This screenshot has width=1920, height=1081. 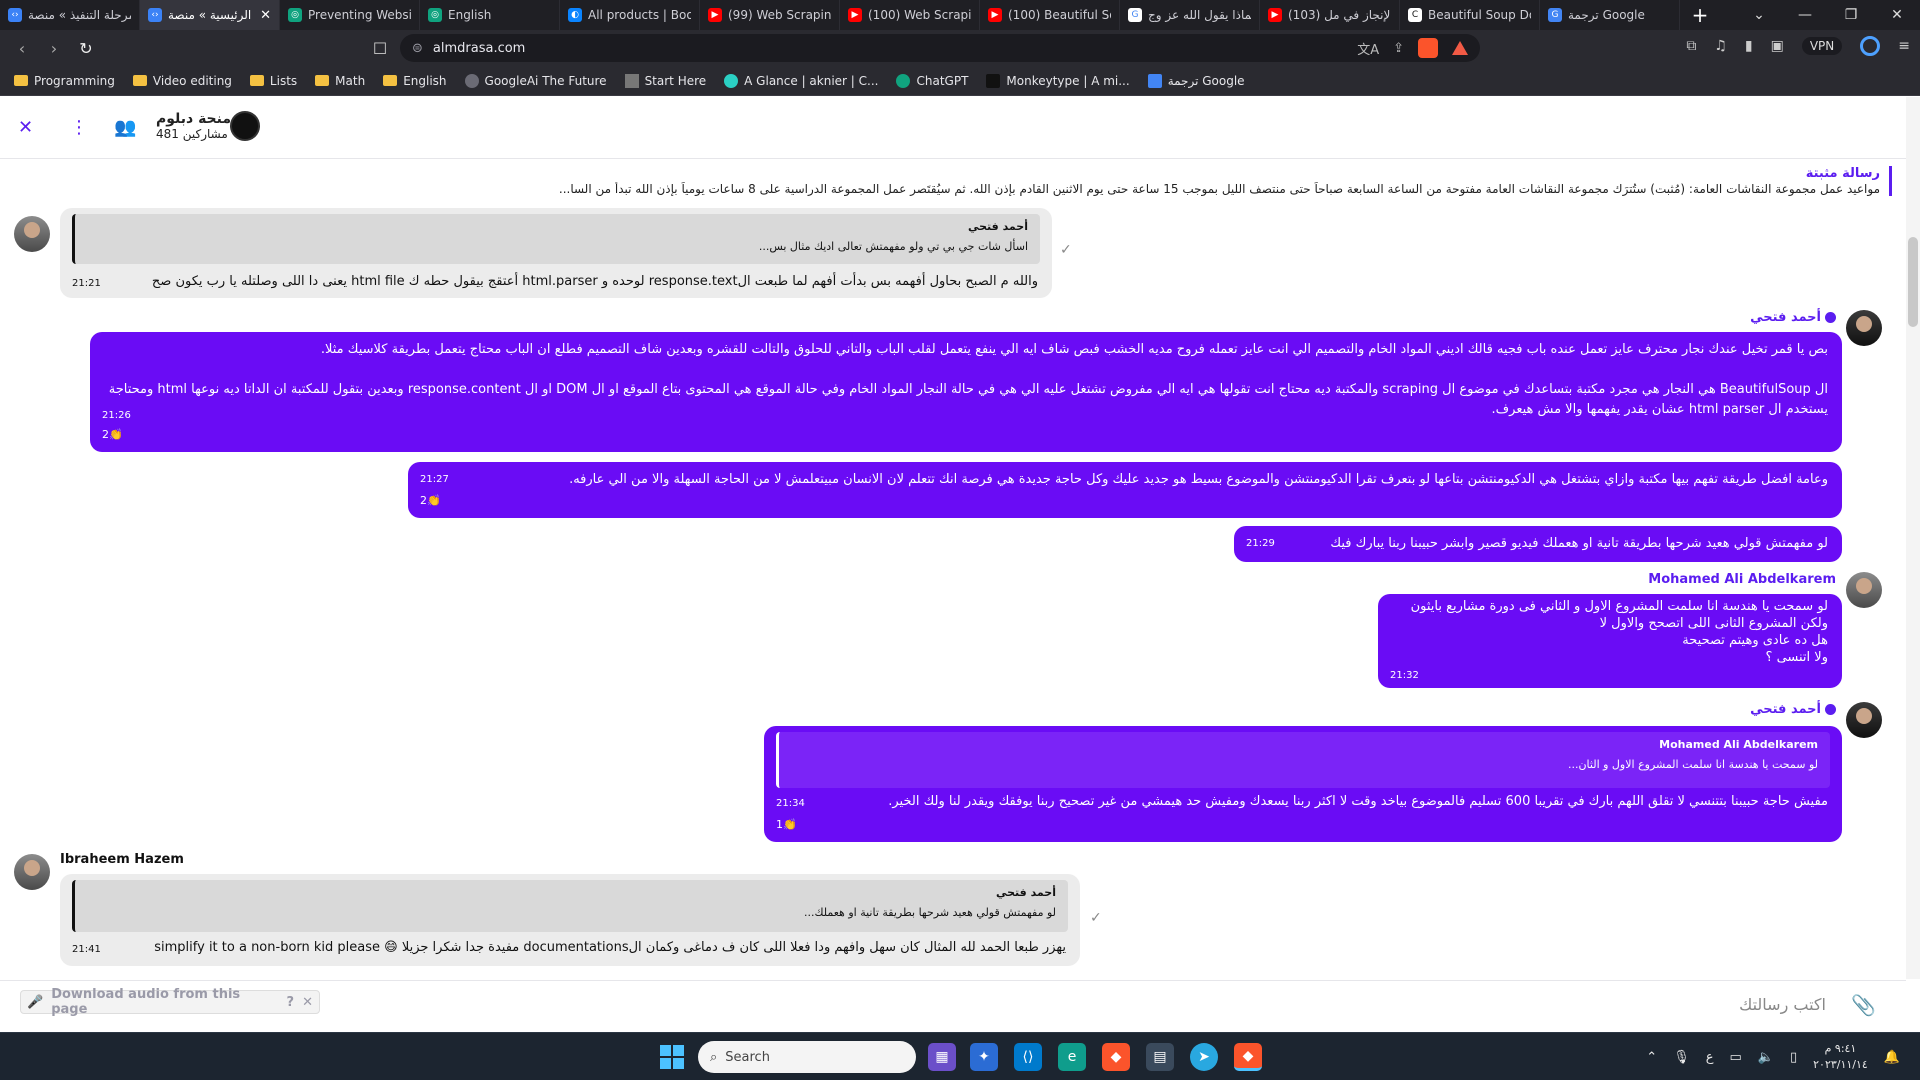 I want to click on vscode-icon: ⟨⟩, so click(x=1028, y=1057).